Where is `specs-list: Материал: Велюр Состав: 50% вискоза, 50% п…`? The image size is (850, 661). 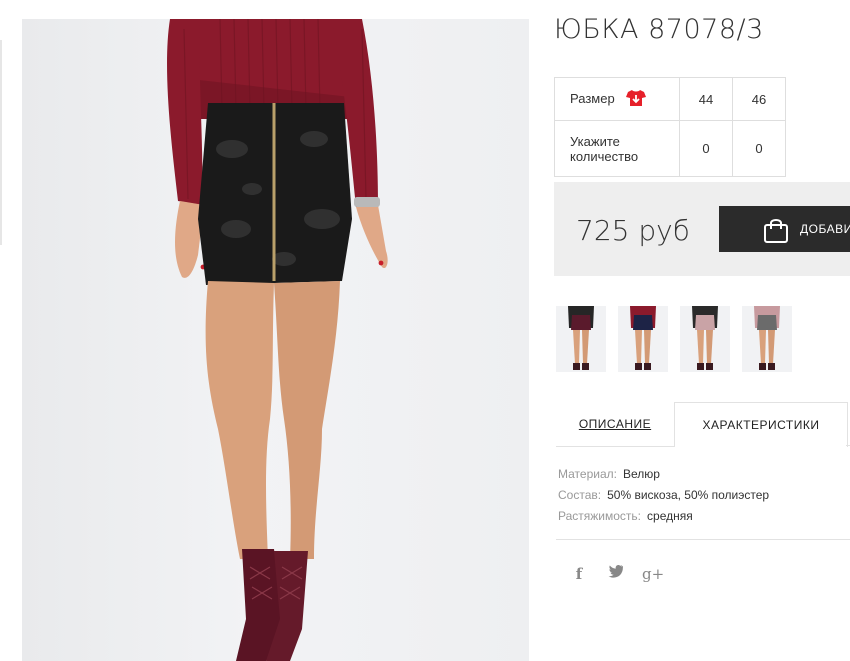
specs-list: Материал: Велюр Состав: 50% вискоза, 50% п… is located at coordinates (663, 495).